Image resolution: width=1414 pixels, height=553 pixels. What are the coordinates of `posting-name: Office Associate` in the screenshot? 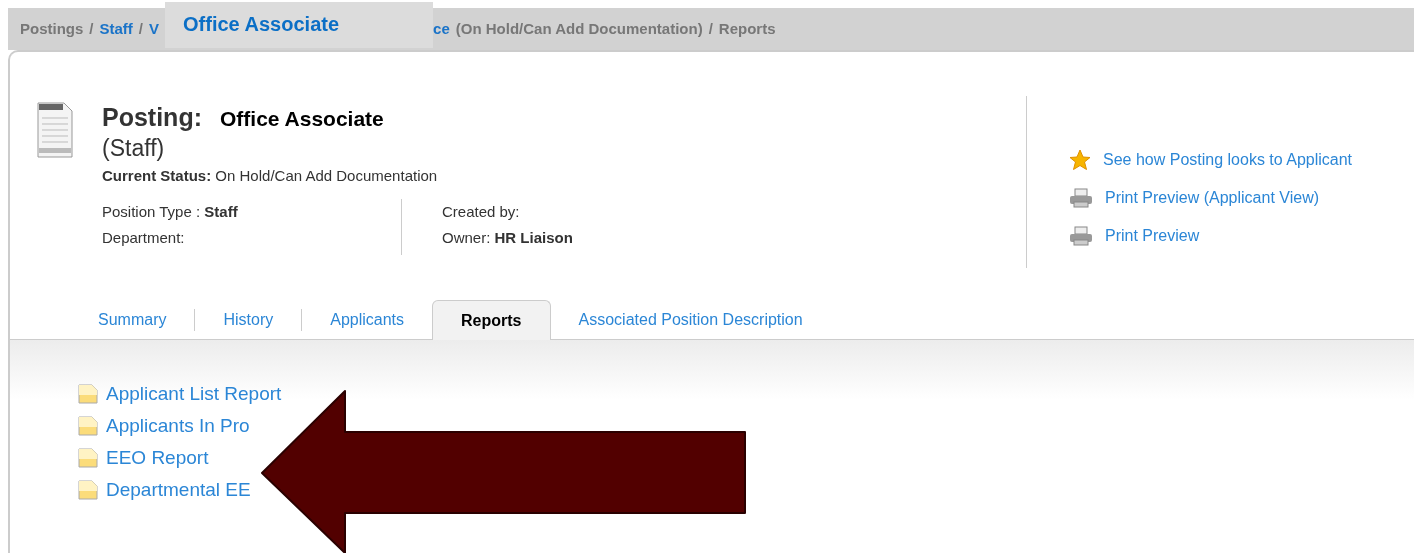 It's located at (302, 119).